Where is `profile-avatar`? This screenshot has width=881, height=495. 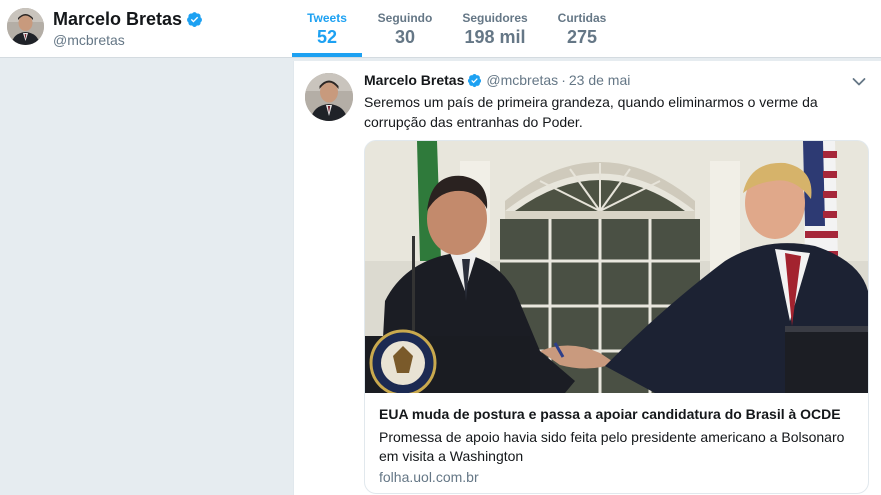 profile-avatar is located at coordinates (25, 26).